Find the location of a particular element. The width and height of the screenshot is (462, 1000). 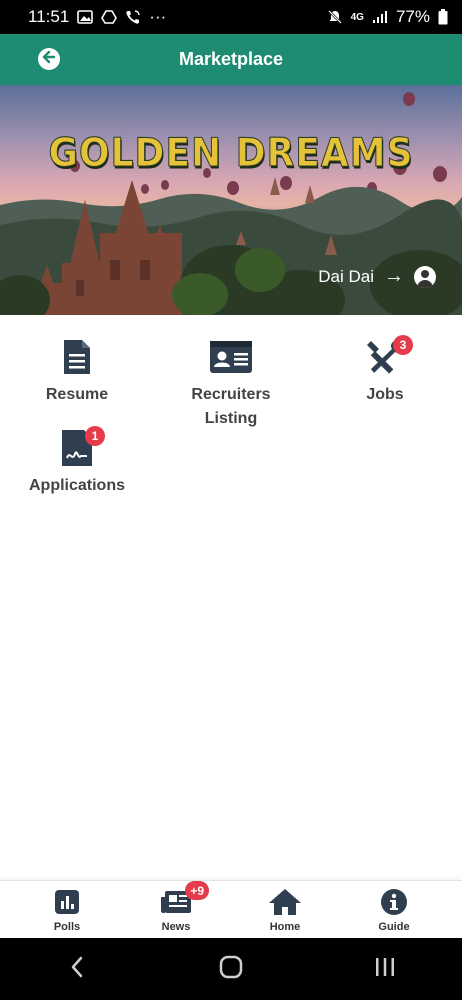

mute-icon is located at coordinates (335, 17).